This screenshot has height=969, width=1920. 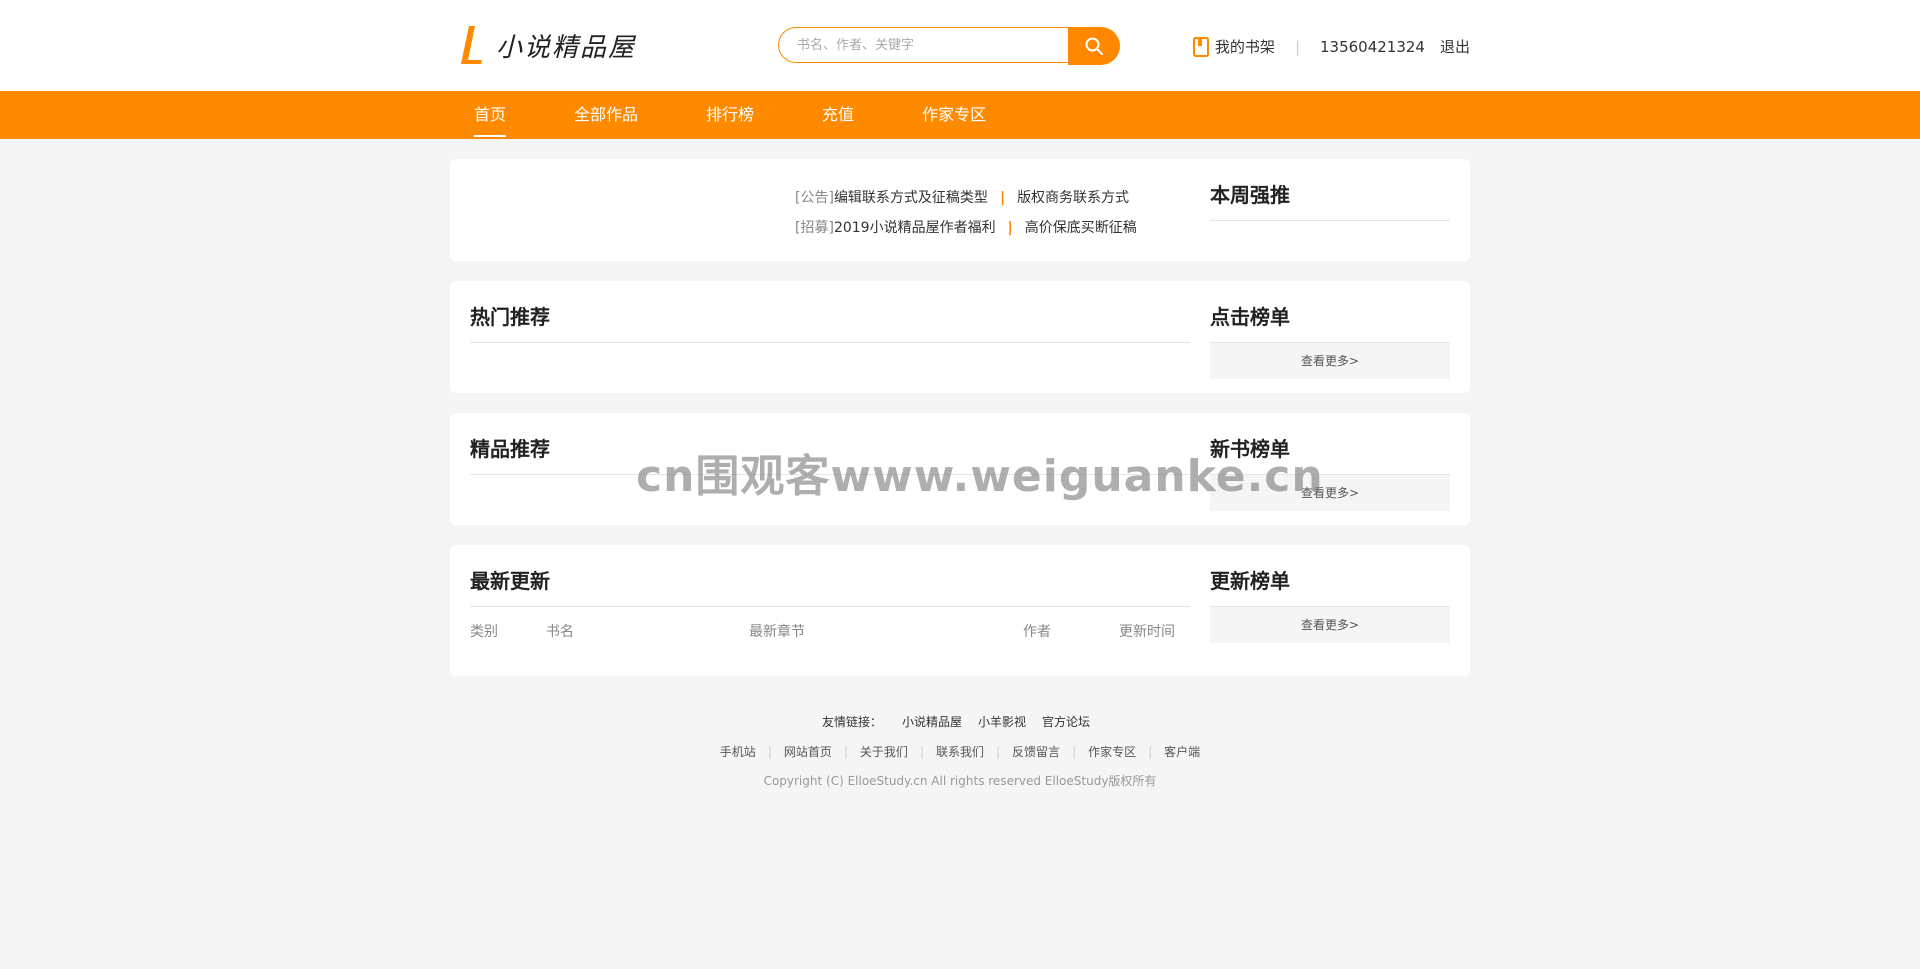 I want to click on main-nav: 首页 全部作品 排行榜 充值 作家专区, so click(x=960, y=115).